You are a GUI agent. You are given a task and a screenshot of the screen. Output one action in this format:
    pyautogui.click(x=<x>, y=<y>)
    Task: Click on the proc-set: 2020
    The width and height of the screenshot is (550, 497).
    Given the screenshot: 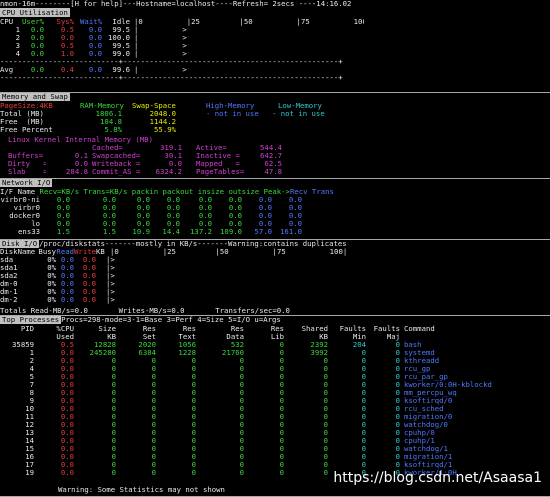 What is the action you would take?
    pyautogui.click(x=147, y=345)
    